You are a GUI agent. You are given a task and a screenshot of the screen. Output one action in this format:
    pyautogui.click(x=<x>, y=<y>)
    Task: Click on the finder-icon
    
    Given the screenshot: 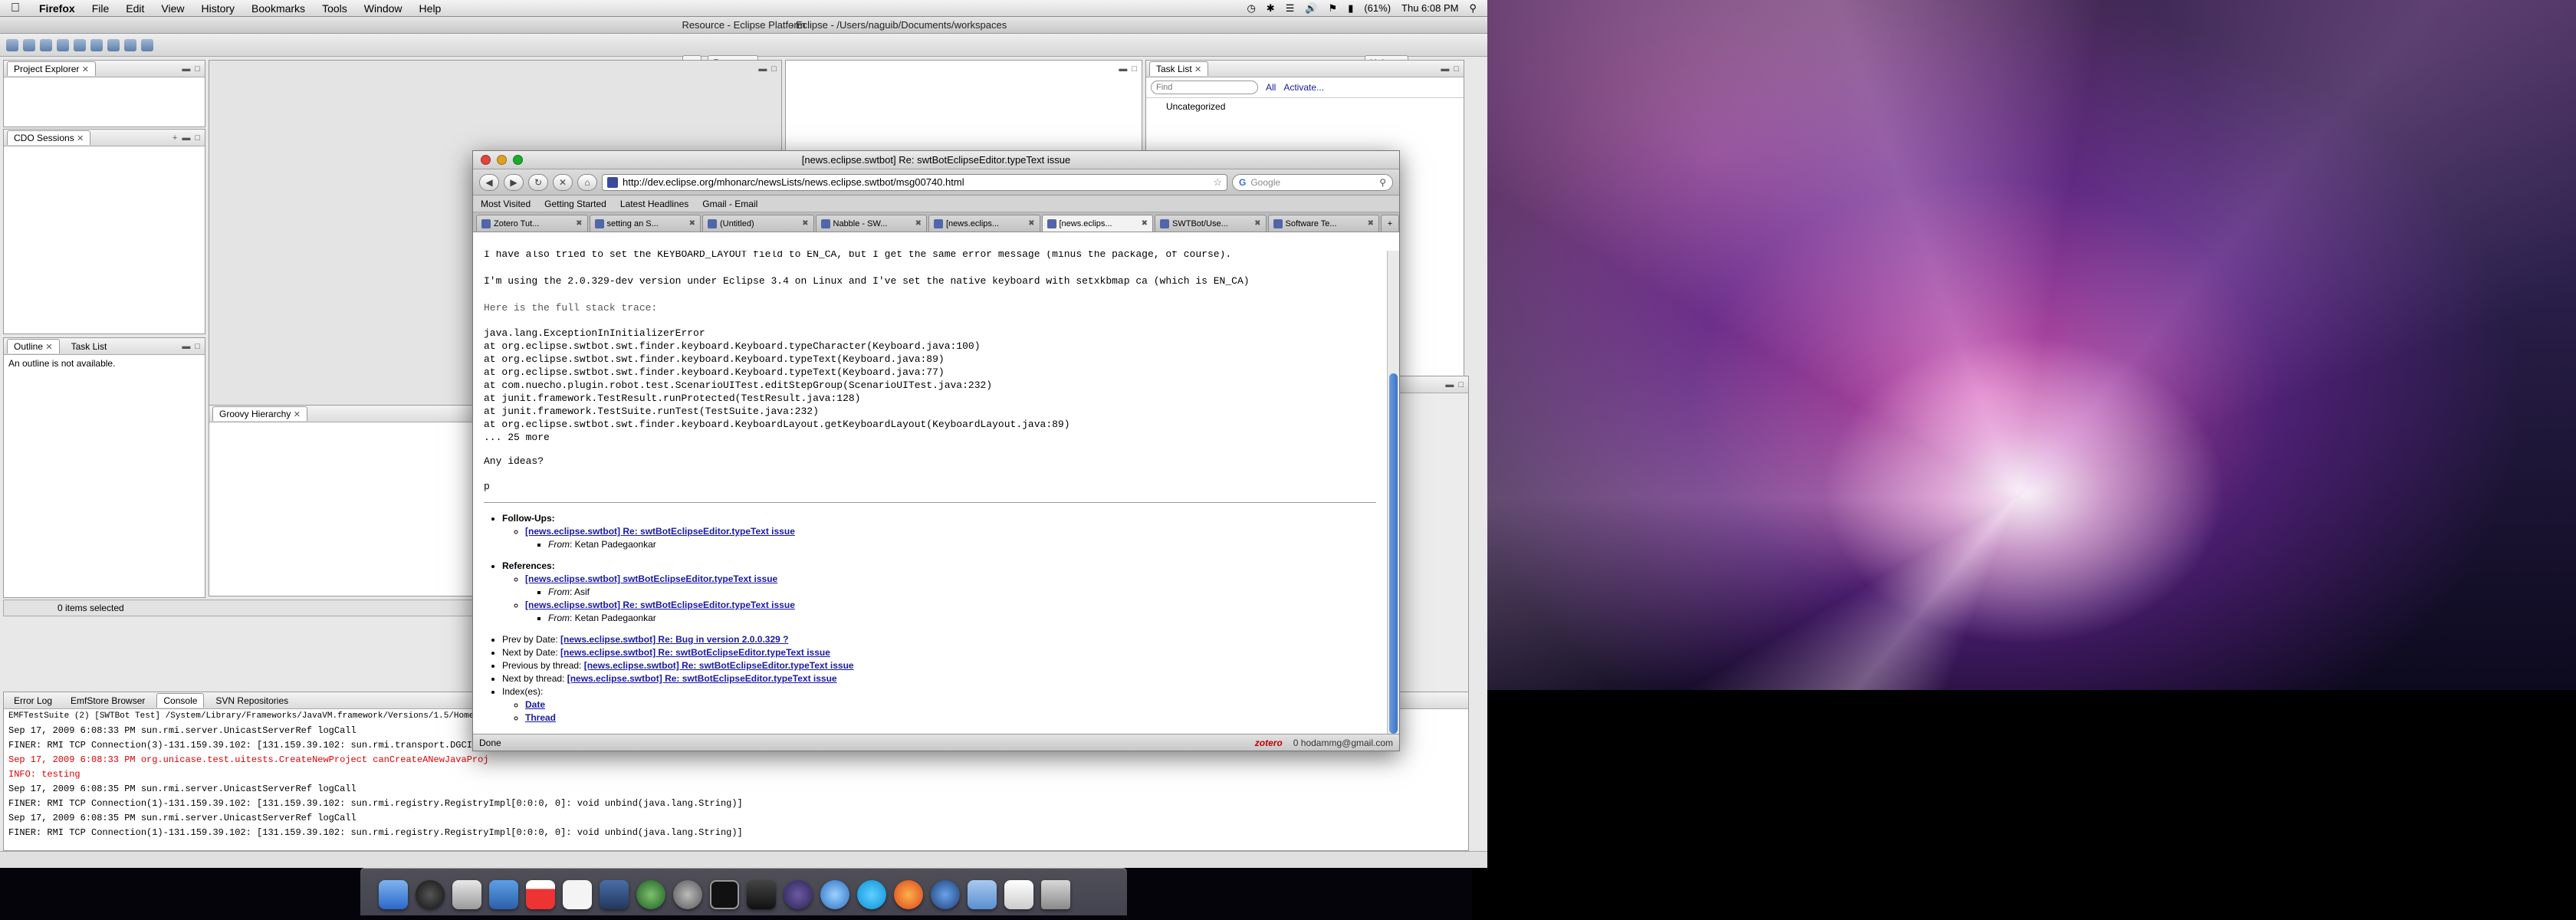 What is the action you would take?
    pyautogui.click(x=393, y=895)
    